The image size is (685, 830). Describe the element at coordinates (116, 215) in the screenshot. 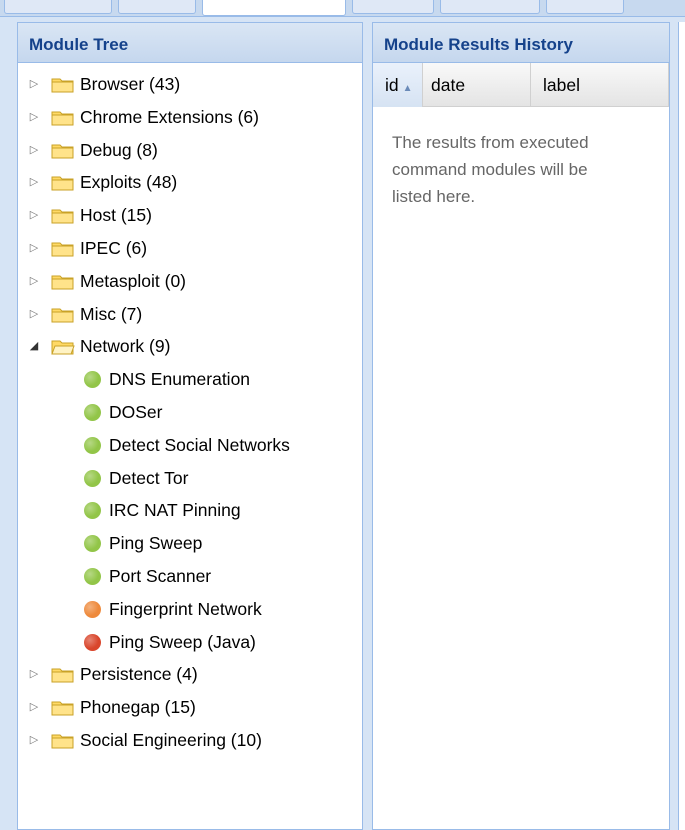

I see `tree-folder-label: Host (15)` at that location.